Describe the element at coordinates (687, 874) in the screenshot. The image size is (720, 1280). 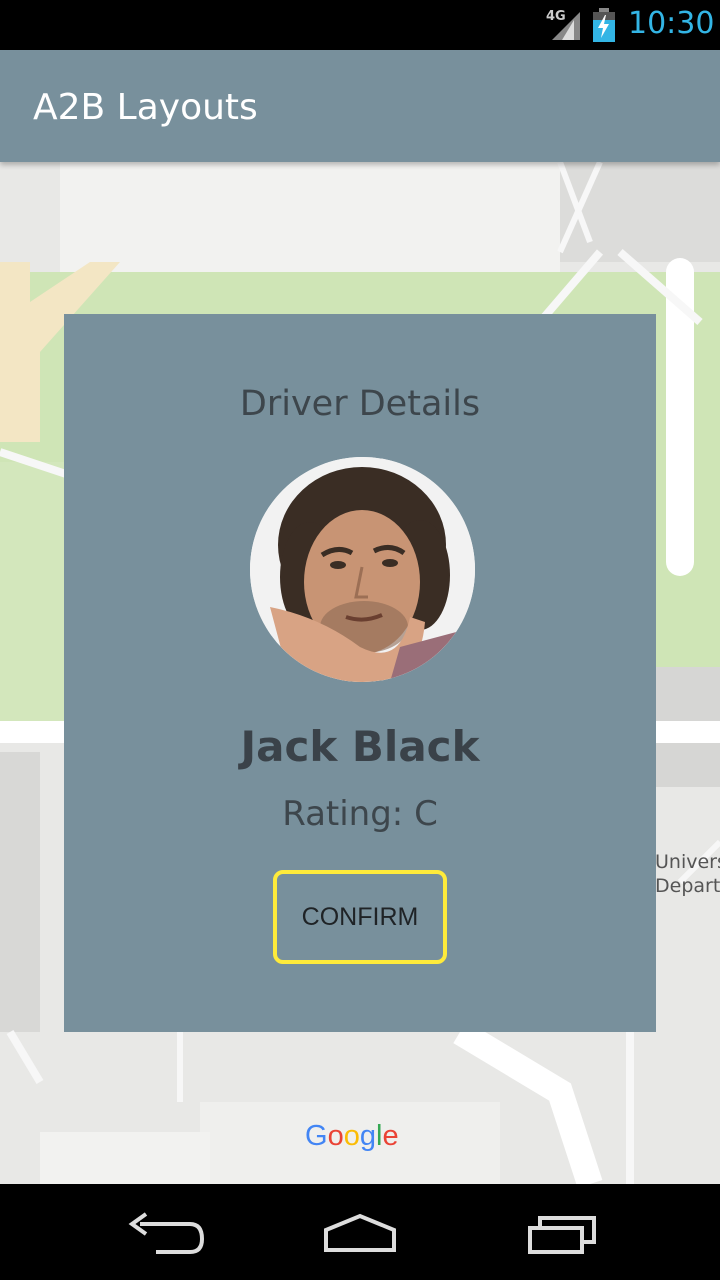
I see `map-poi-label: Universit Departm` at that location.